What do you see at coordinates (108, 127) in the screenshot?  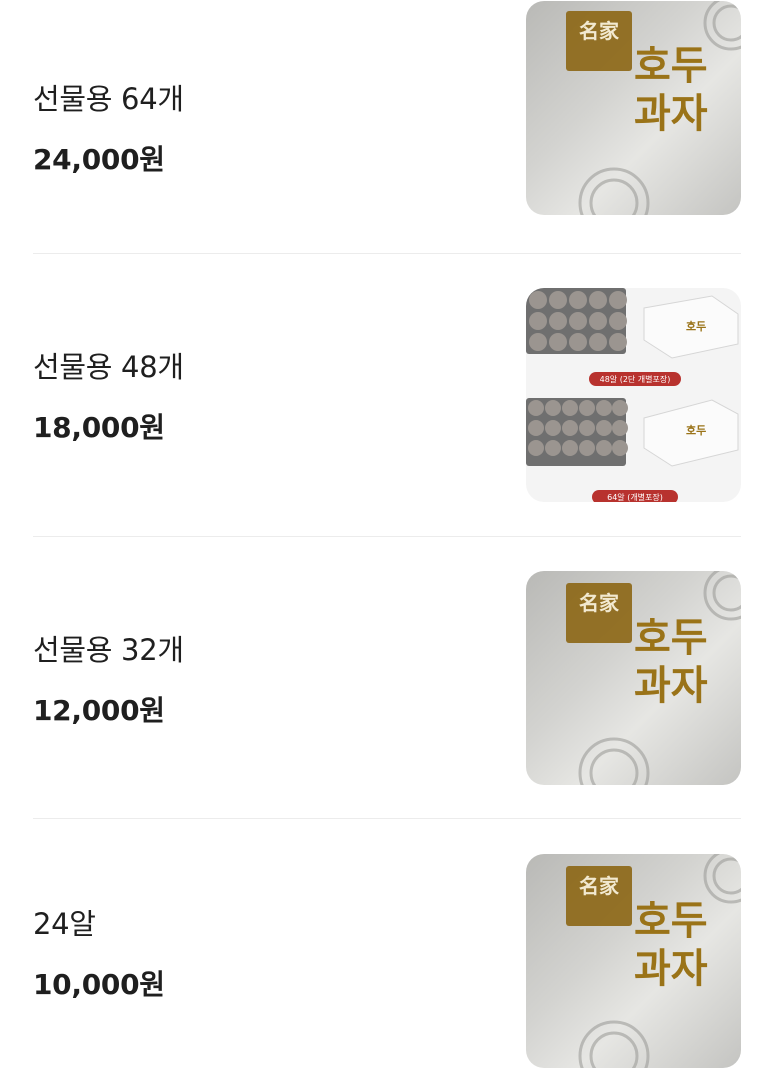 I see `product-info: 선물용 64개 24,000원` at bounding box center [108, 127].